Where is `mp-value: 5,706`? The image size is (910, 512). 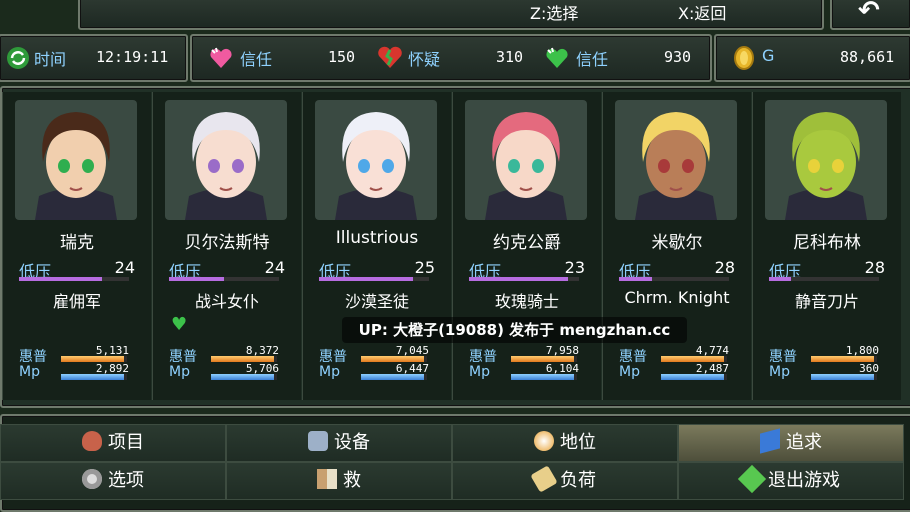 mp-value: 5,706 is located at coordinates (262, 368).